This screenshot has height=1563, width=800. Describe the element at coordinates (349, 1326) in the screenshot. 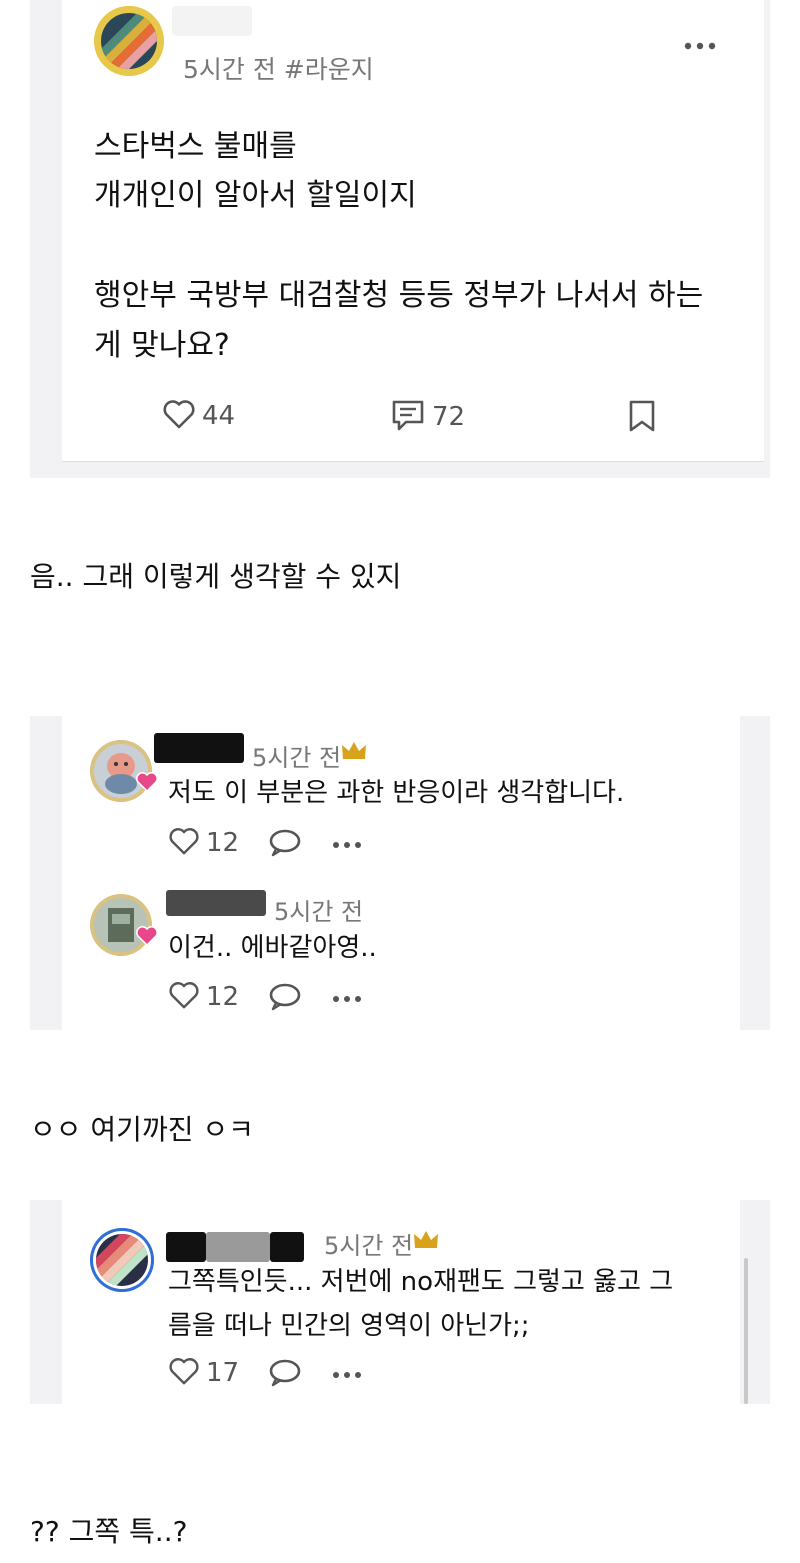

I see `comment-text-line-2: 름을 떠나 민간의 영역이 아닌가;;` at that location.